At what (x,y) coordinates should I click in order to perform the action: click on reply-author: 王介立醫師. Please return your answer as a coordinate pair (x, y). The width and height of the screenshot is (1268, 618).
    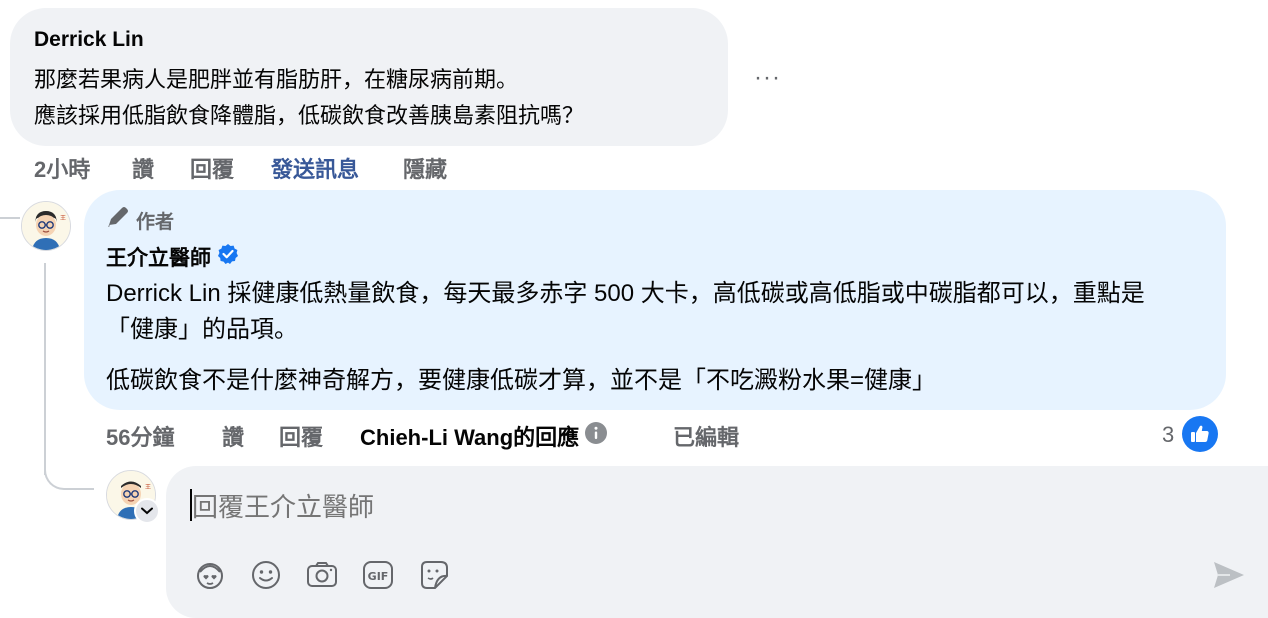
    Looking at the image, I should click on (172, 257).